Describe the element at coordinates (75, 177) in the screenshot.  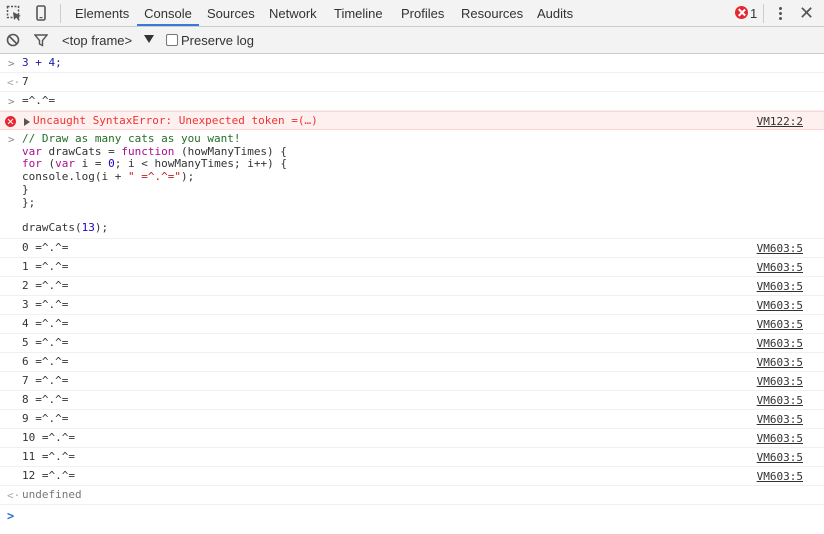
I see `code-token: console.log(i +` at that location.